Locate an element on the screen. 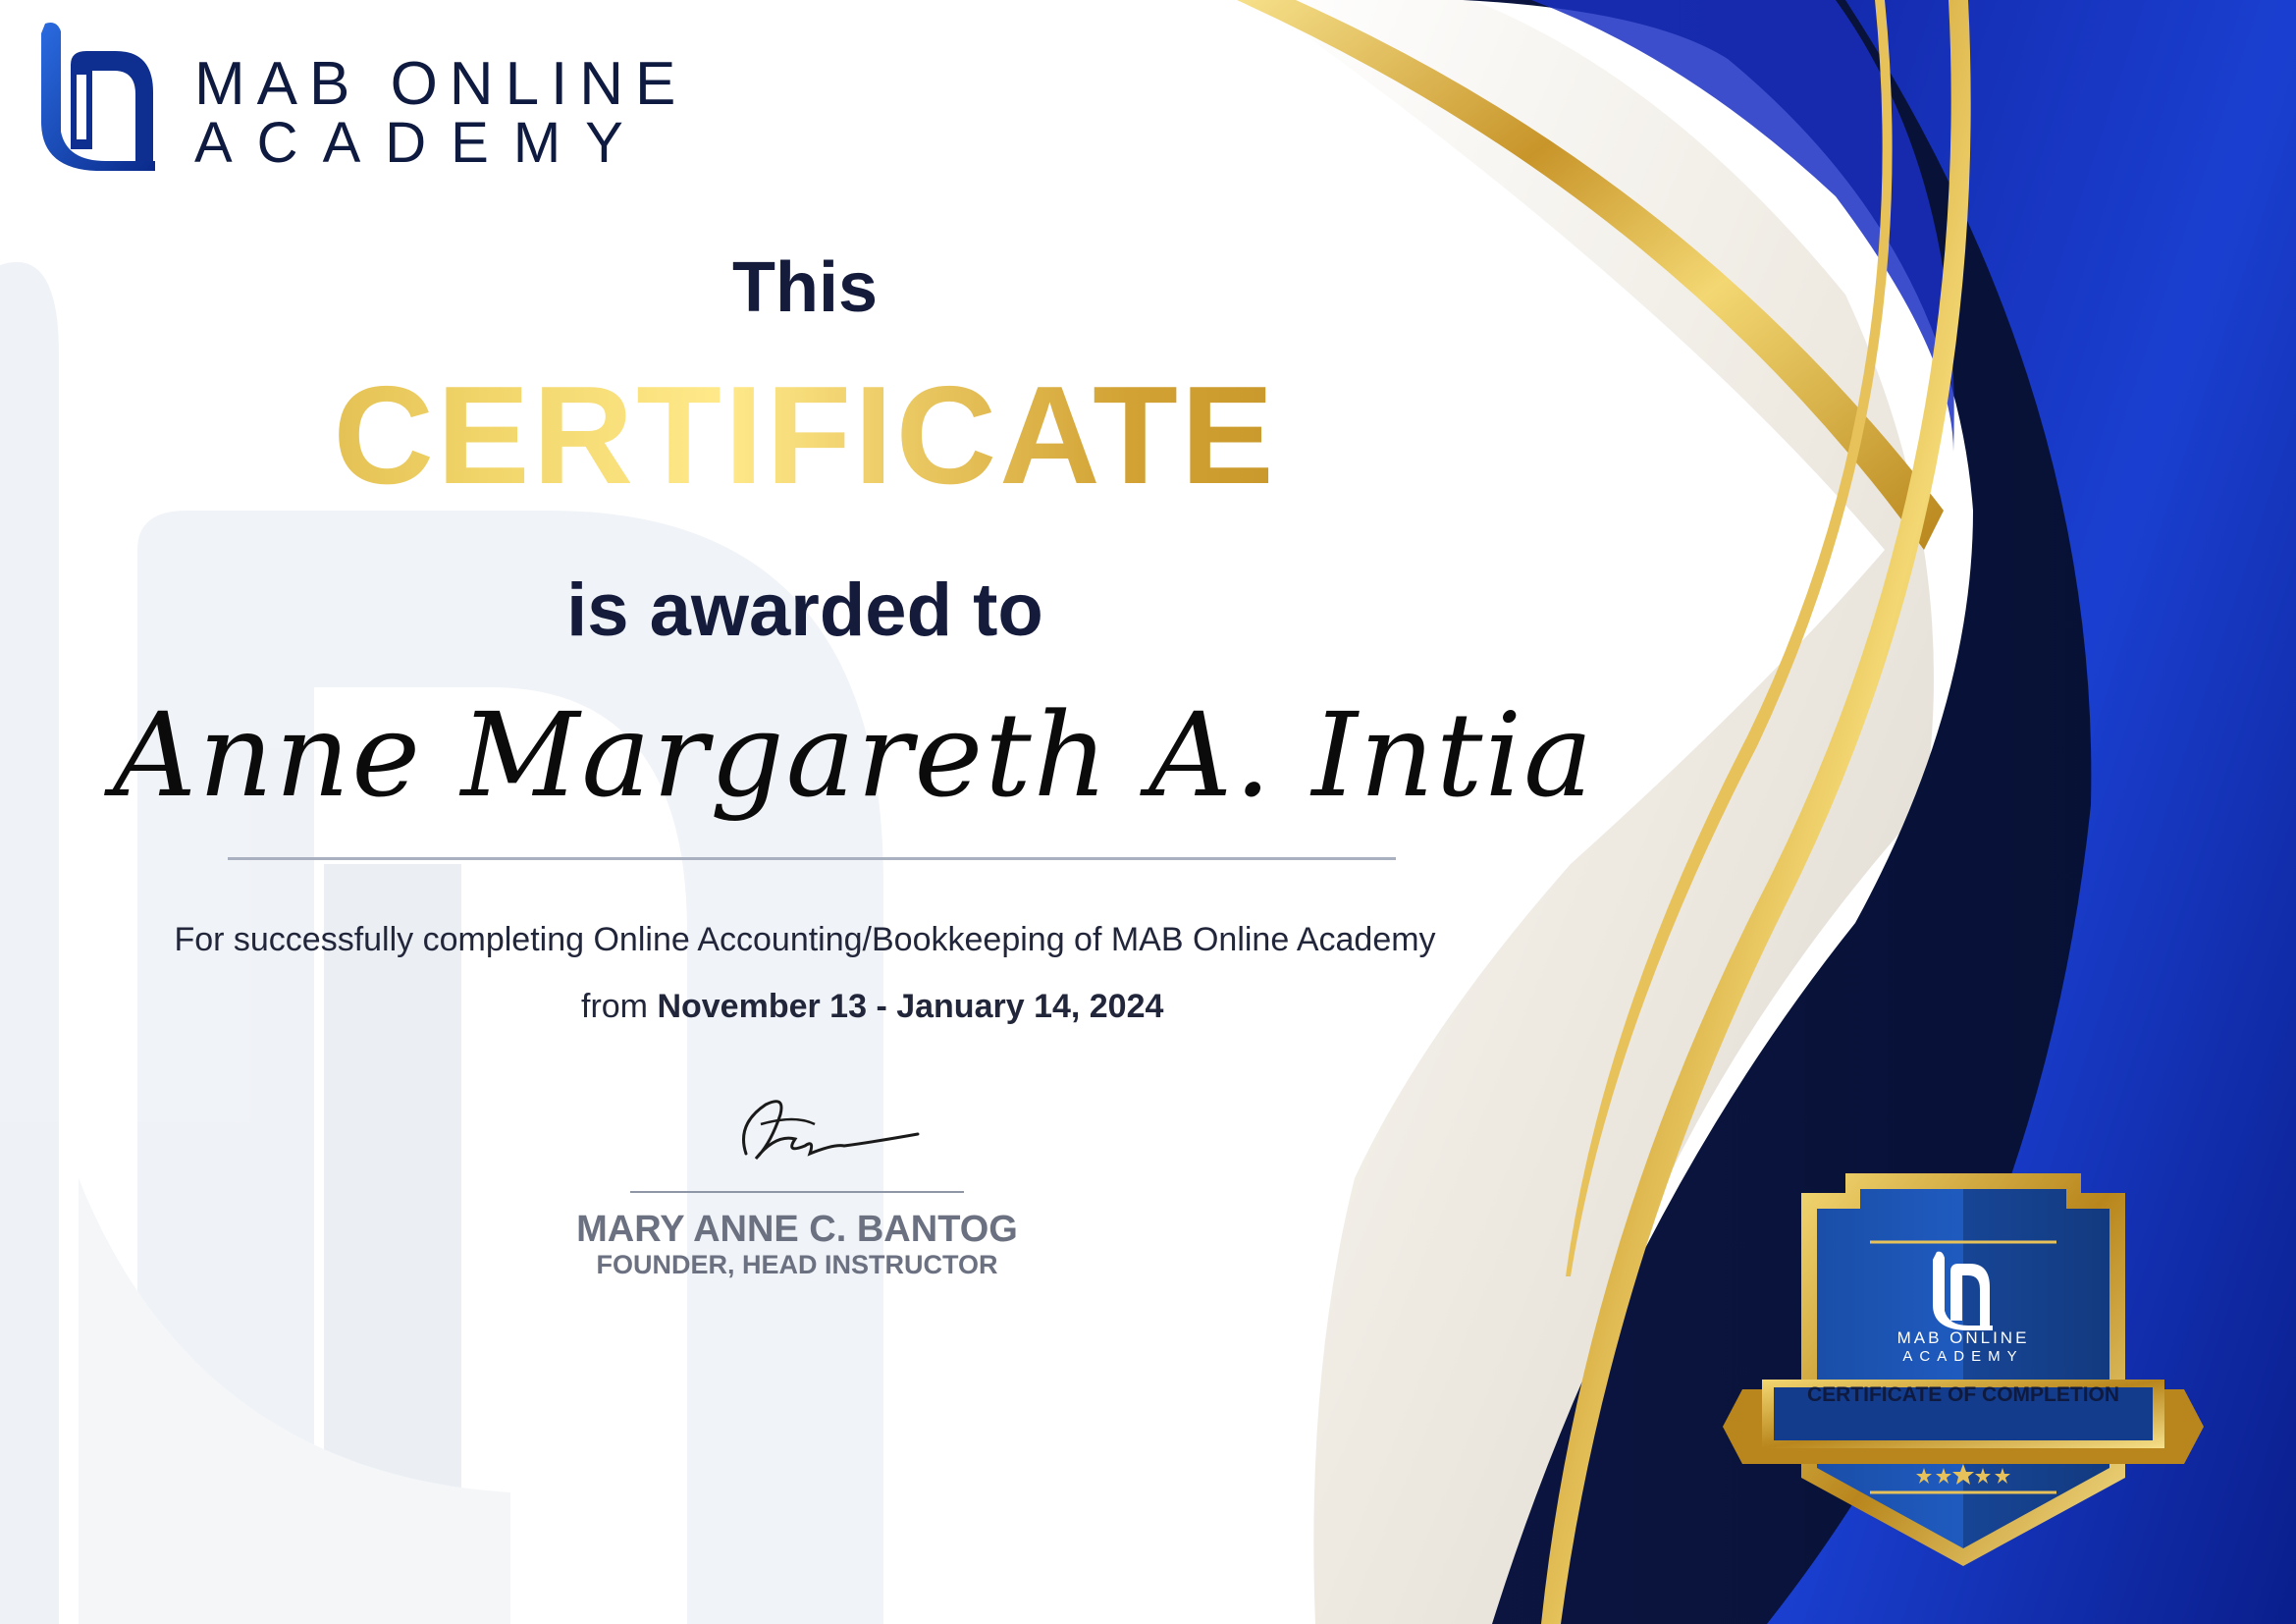 Image resolution: width=2296 pixels, height=1624 pixels. title-intro: This is located at coordinates (804, 287).